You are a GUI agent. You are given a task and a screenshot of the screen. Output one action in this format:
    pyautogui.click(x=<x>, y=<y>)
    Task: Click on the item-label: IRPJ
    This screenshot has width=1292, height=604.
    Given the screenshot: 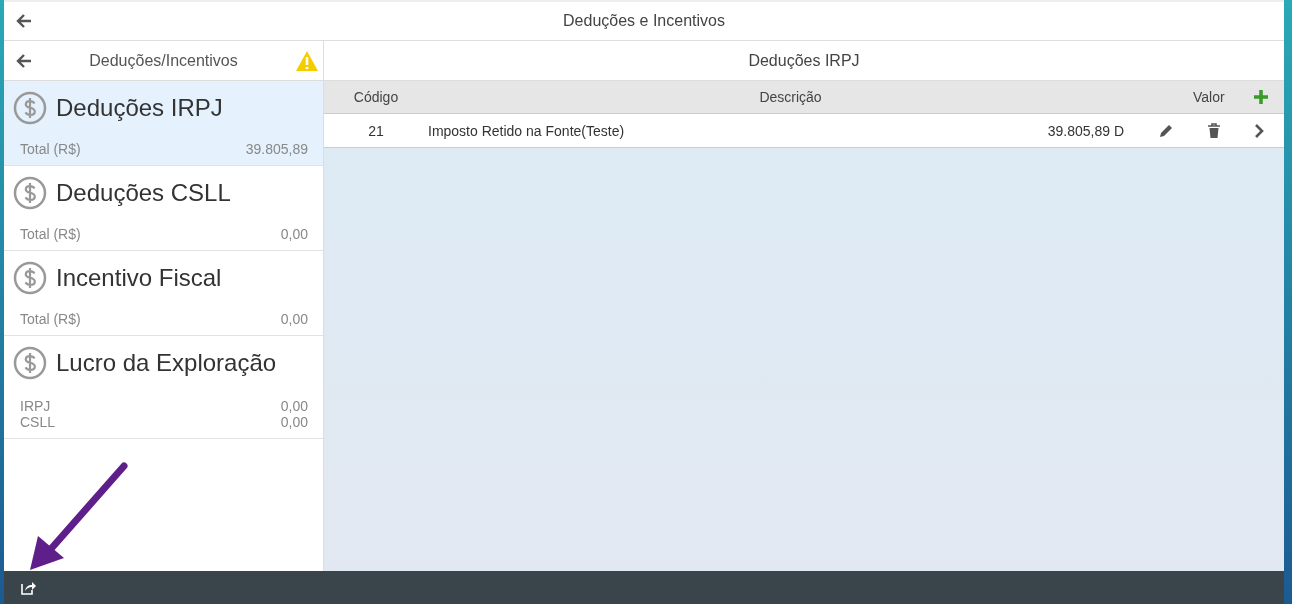 What is the action you would take?
    pyautogui.click(x=35, y=406)
    